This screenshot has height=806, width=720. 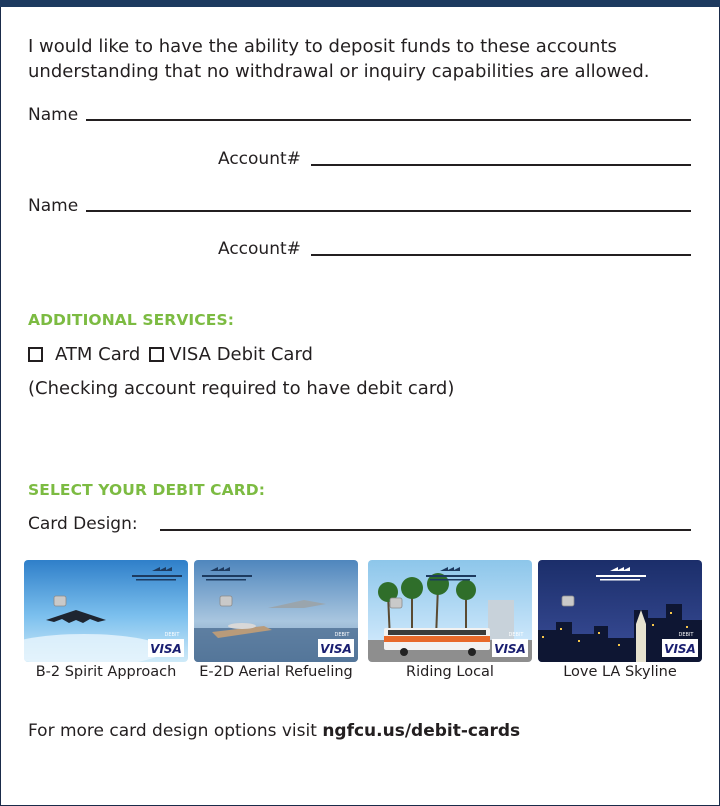 I want to click on debit-cards-link: ngfcu.us/debit-cards, so click(x=421, y=731).